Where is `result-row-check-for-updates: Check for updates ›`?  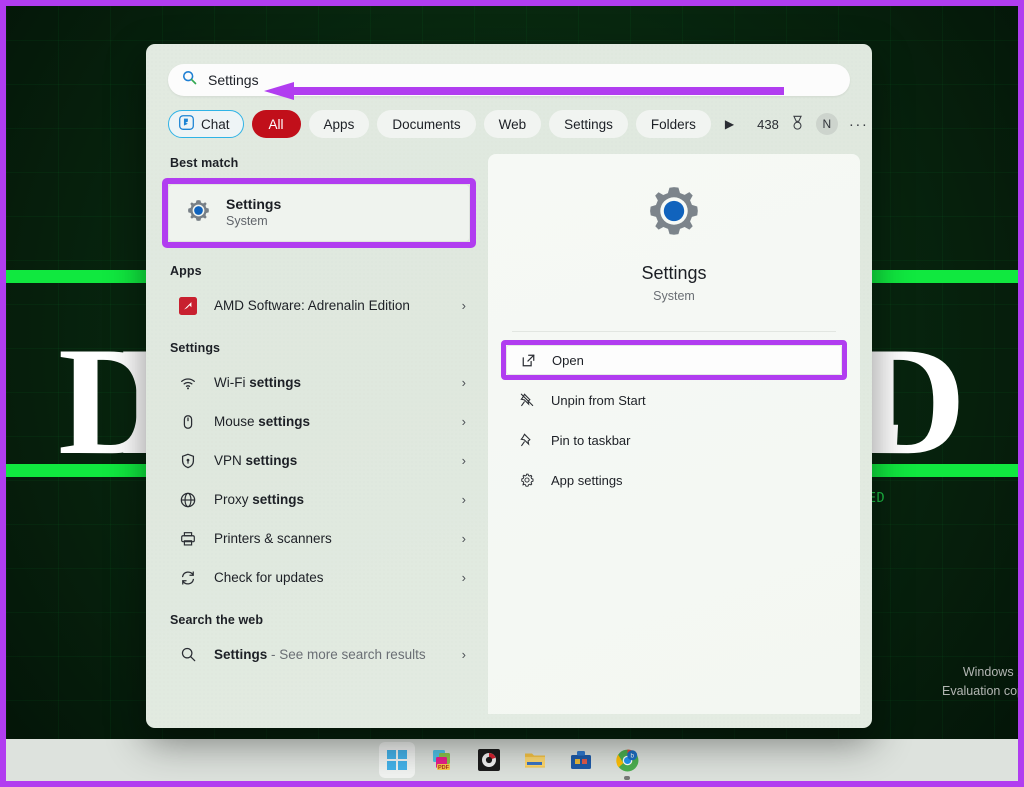 result-row-check-for-updates: Check for updates › is located at coordinates (322, 577).